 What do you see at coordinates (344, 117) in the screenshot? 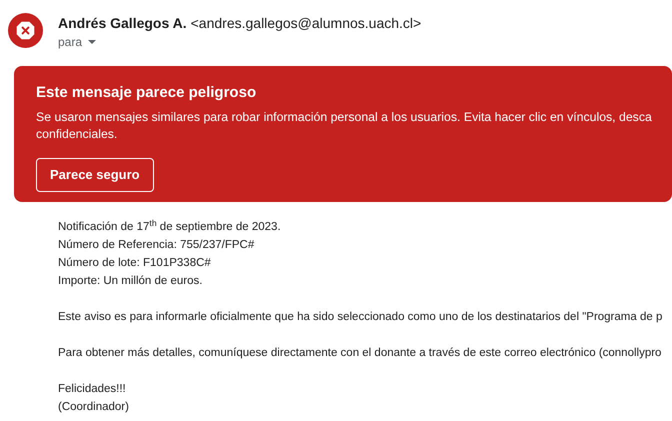
I see `warning-text: Se usaron mensajes similares para robar información personal a los usuarios. Evita hacer clic en vínculos, desca` at bounding box center [344, 117].